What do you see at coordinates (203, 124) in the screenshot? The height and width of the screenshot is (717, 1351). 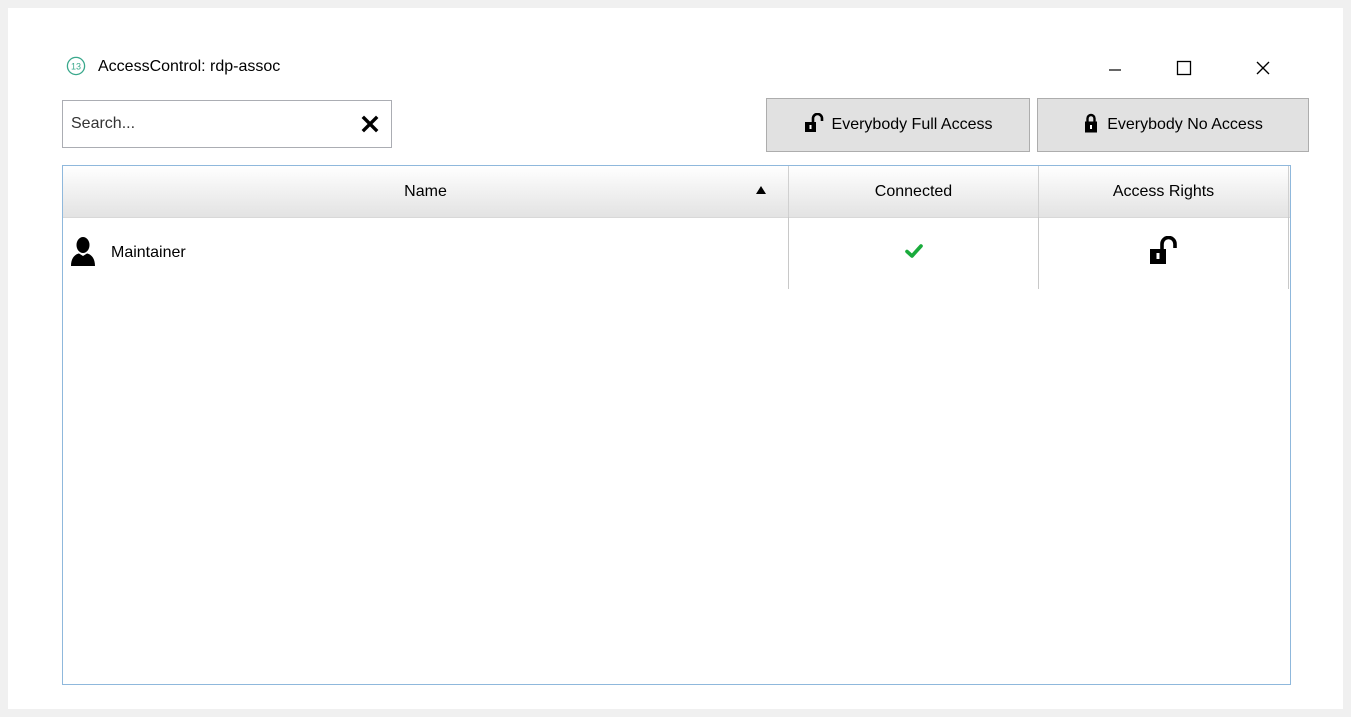 I see `search-input` at bounding box center [203, 124].